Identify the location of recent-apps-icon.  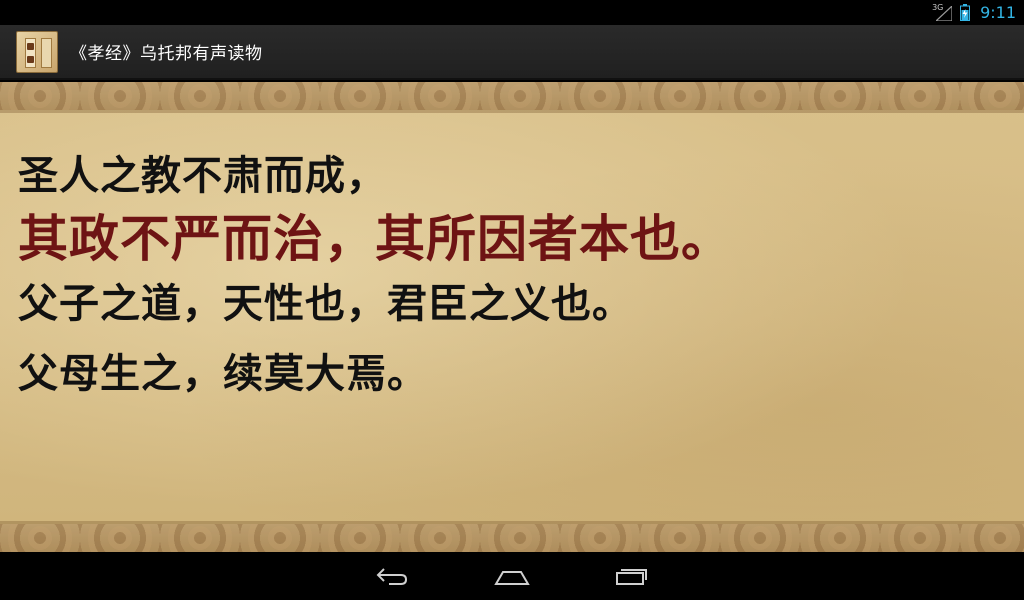
(632, 576).